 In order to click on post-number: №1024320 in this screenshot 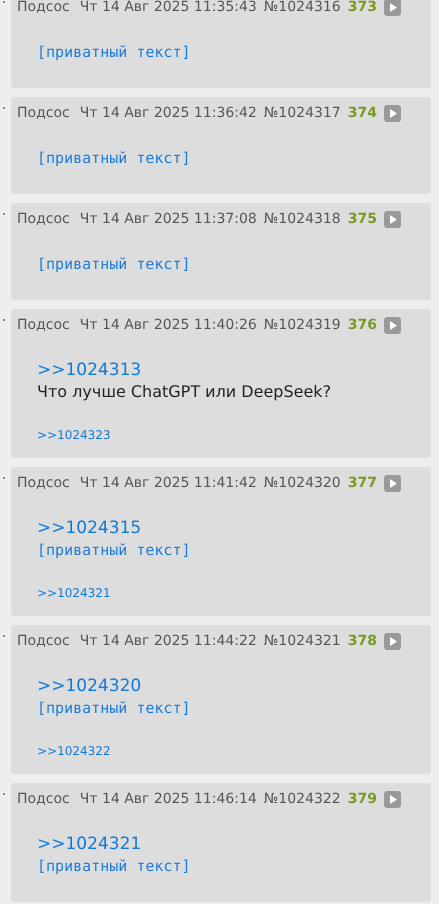, I will do `click(302, 483)`.